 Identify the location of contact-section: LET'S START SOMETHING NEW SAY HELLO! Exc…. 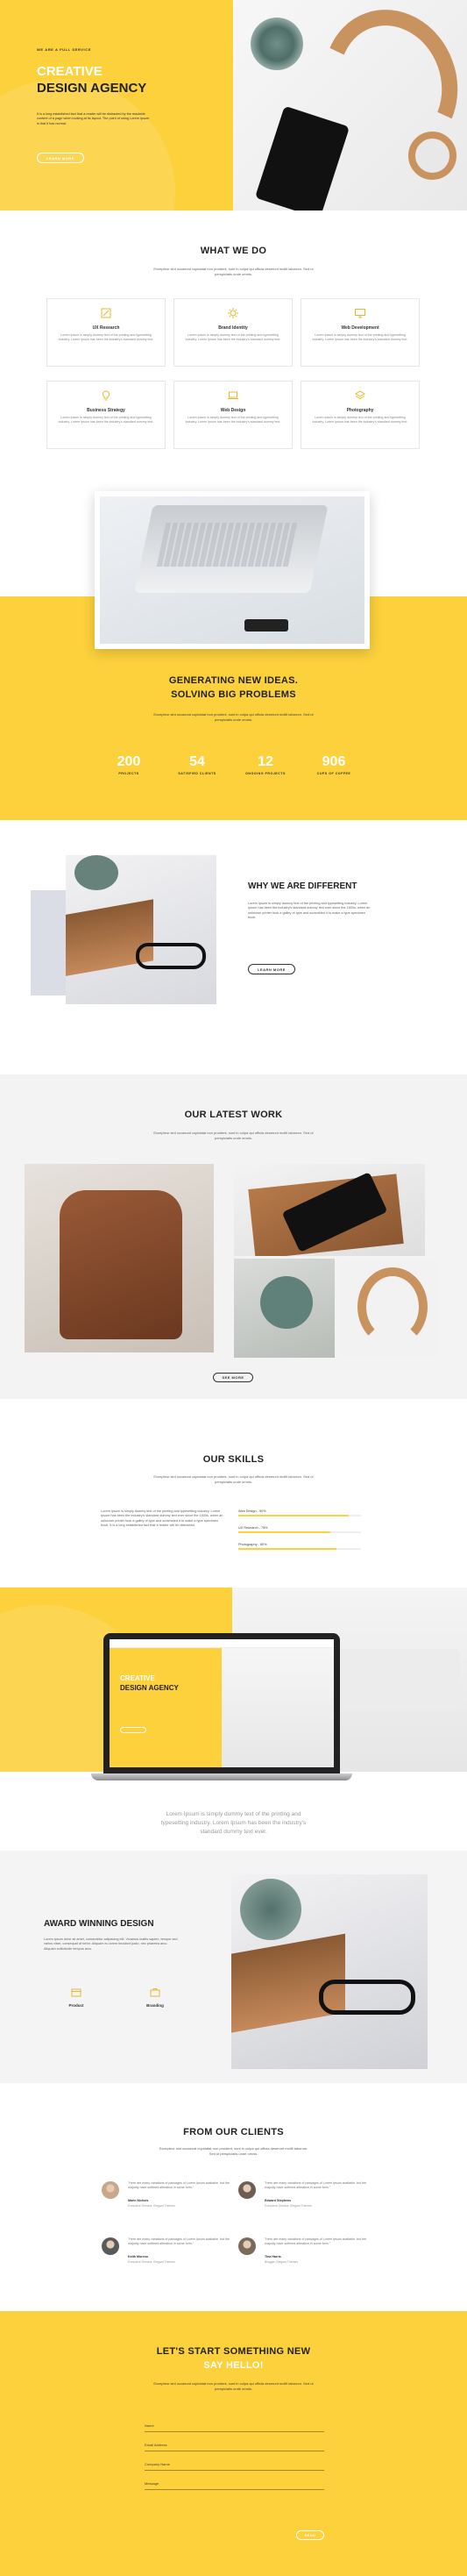
(233, 2444).